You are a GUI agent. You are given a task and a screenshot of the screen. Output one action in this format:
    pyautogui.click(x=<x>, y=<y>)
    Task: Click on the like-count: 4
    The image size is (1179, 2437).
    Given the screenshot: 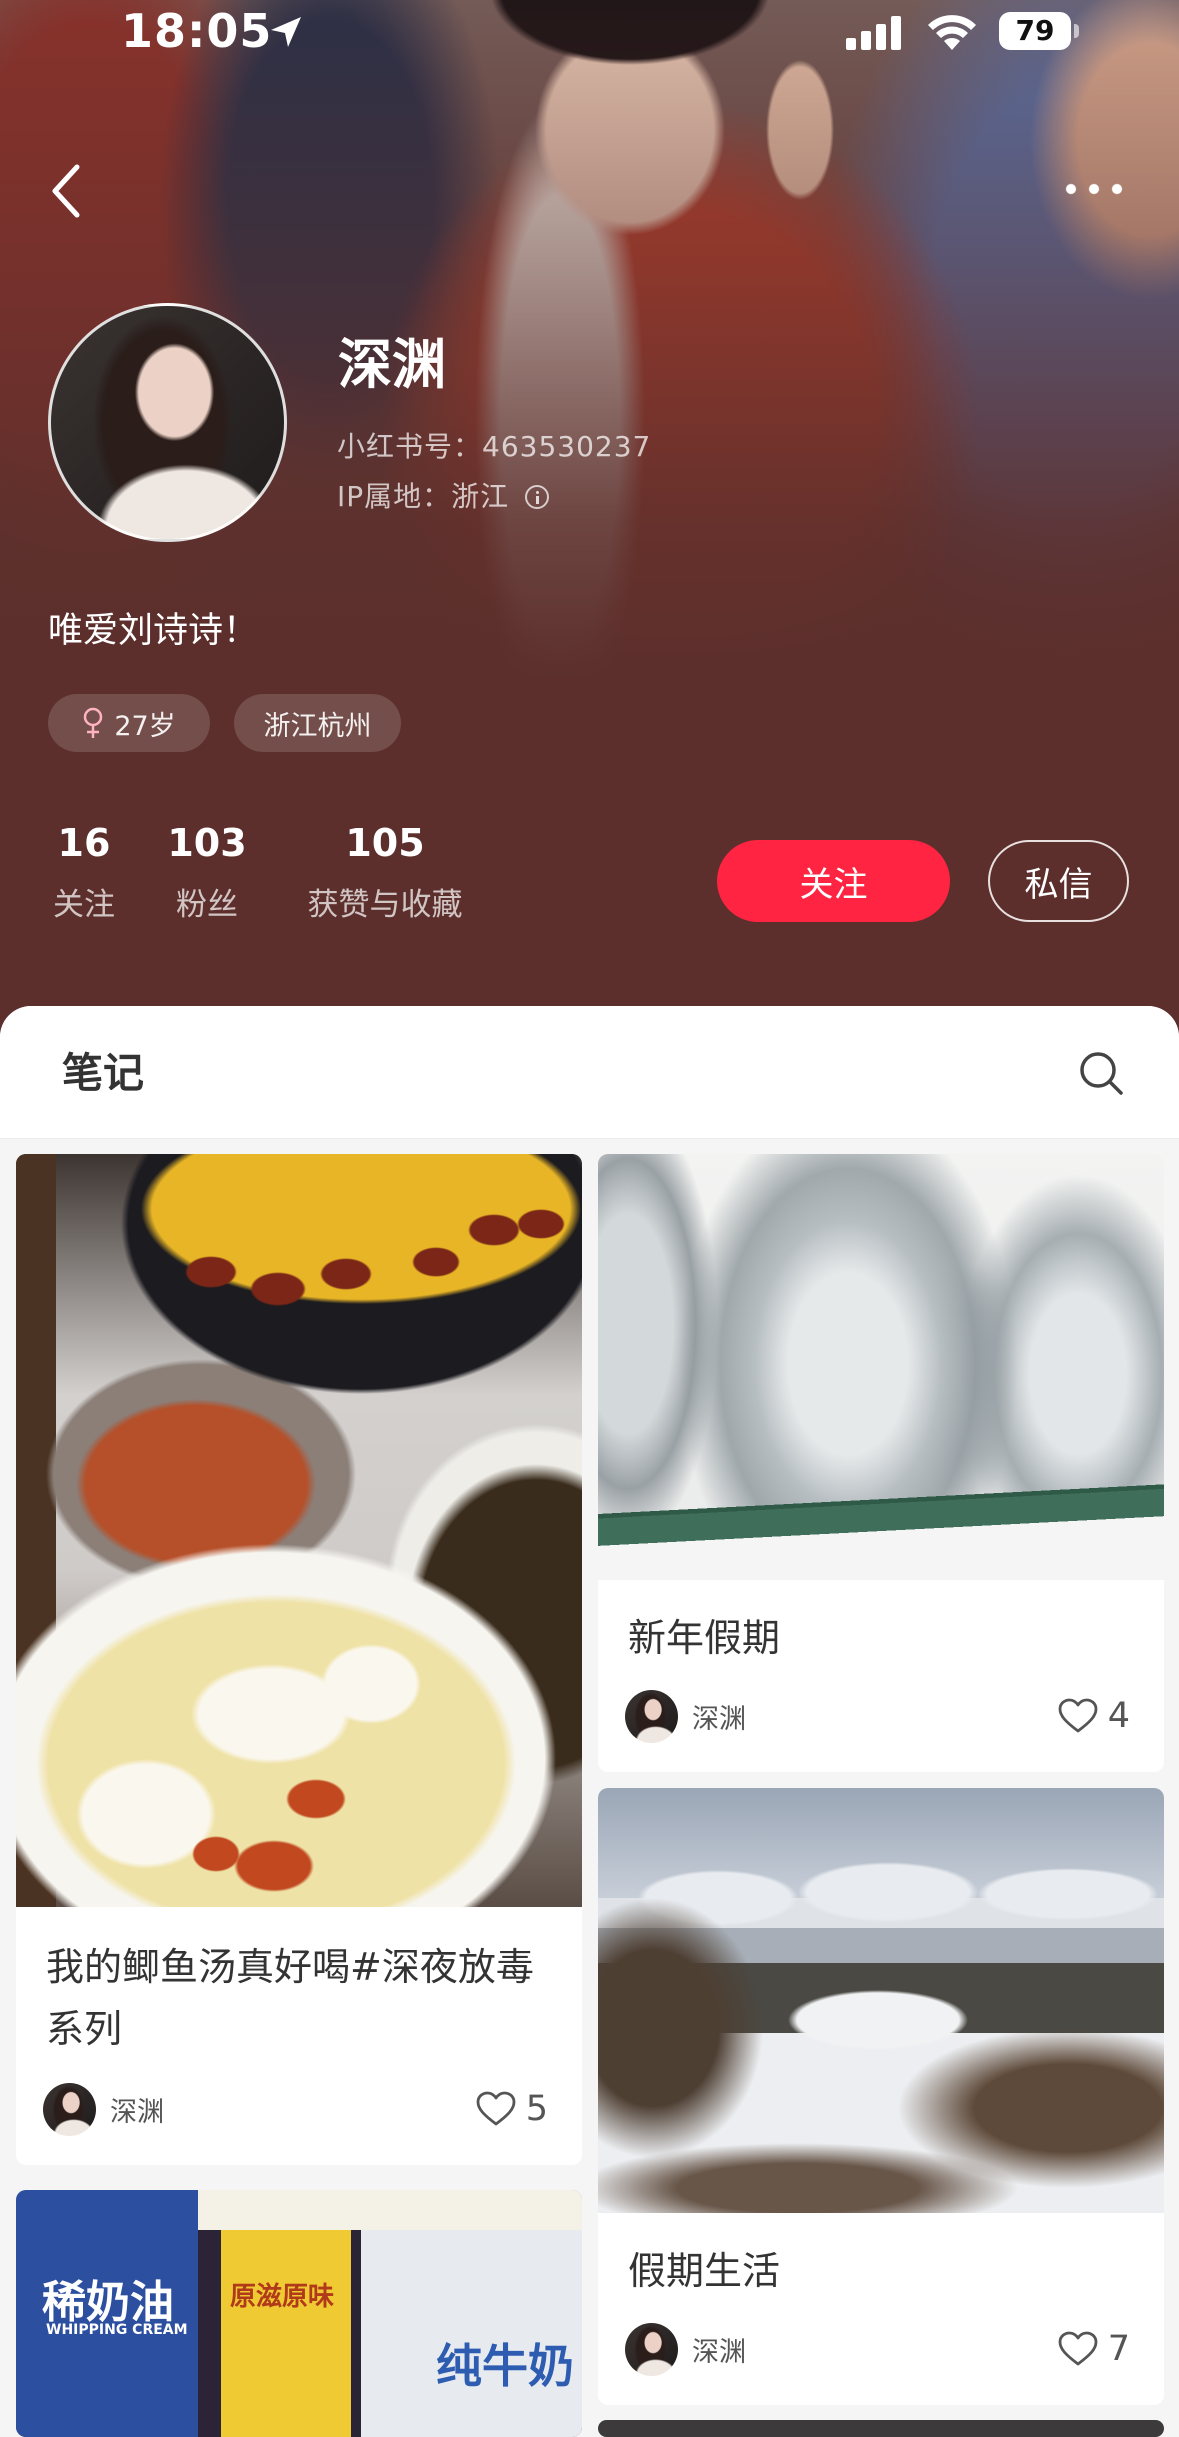 What is the action you would take?
    pyautogui.click(x=1118, y=1716)
    